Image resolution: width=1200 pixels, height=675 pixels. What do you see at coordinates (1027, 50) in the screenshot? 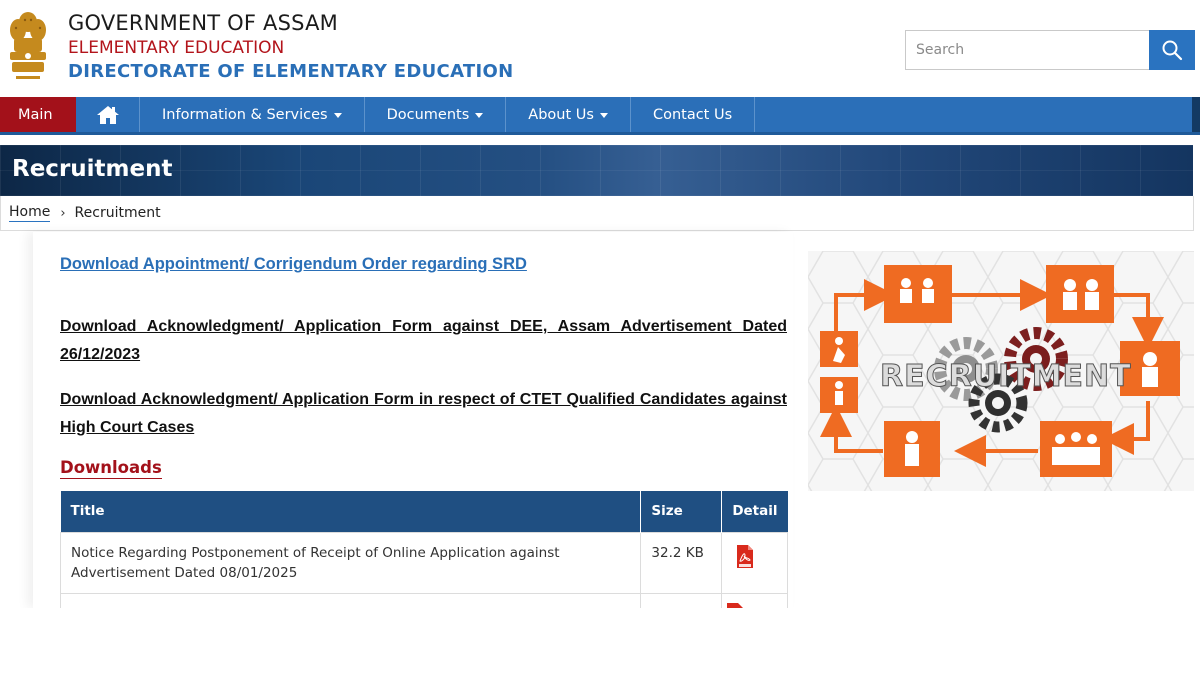
I see `search-input` at bounding box center [1027, 50].